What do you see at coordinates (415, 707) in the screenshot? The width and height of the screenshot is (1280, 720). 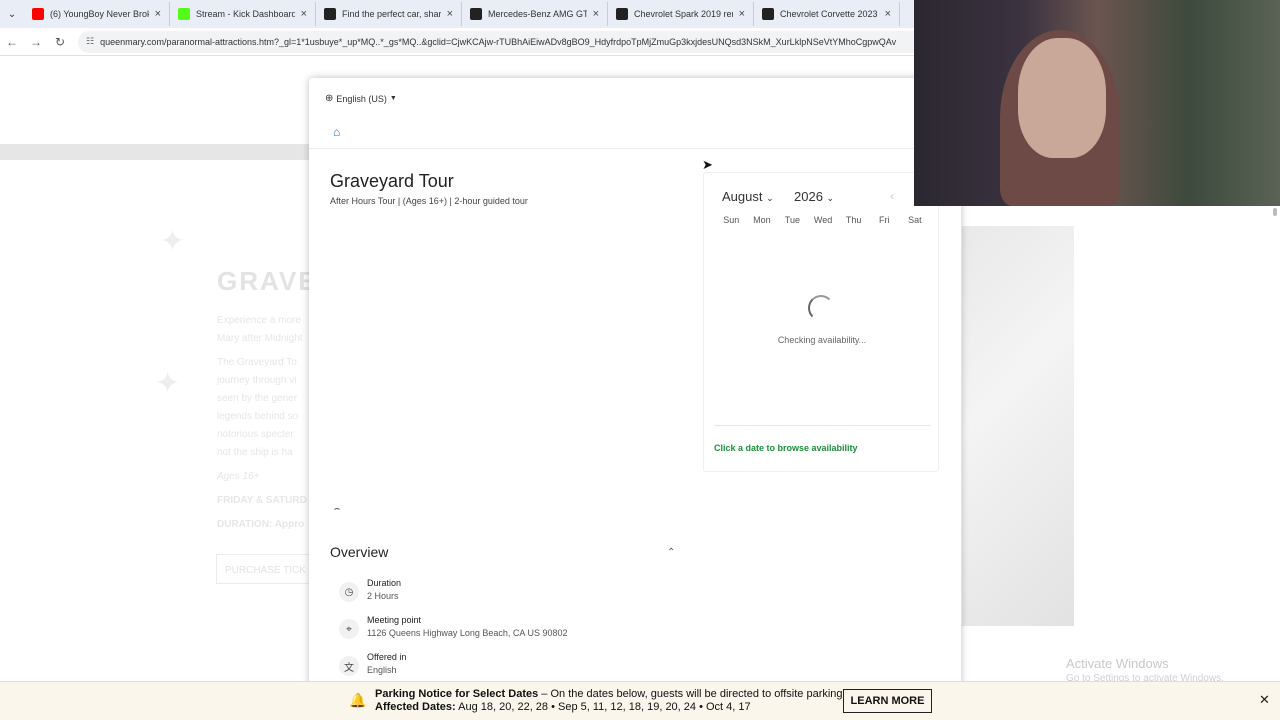 I see `affected-dates-label: Affected Dates:` at bounding box center [415, 707].